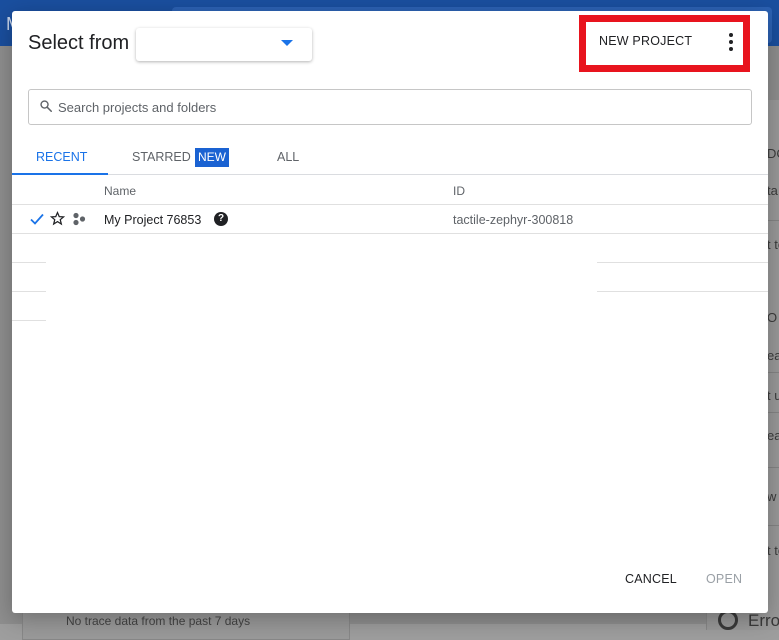  What do you see at coordinates (212, 157) in the screenshot?
I see `new-badge: NEW` at bounding box center [212, 157].